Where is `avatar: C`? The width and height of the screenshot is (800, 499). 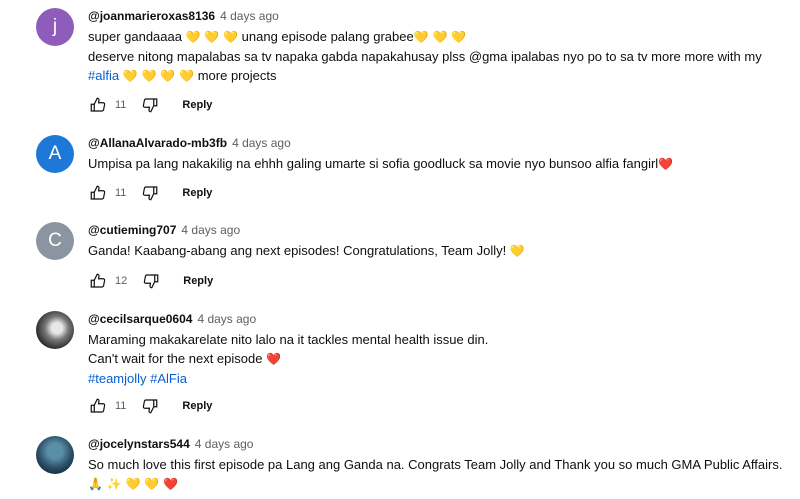 avatar: C is located at coordinates (55, 241).